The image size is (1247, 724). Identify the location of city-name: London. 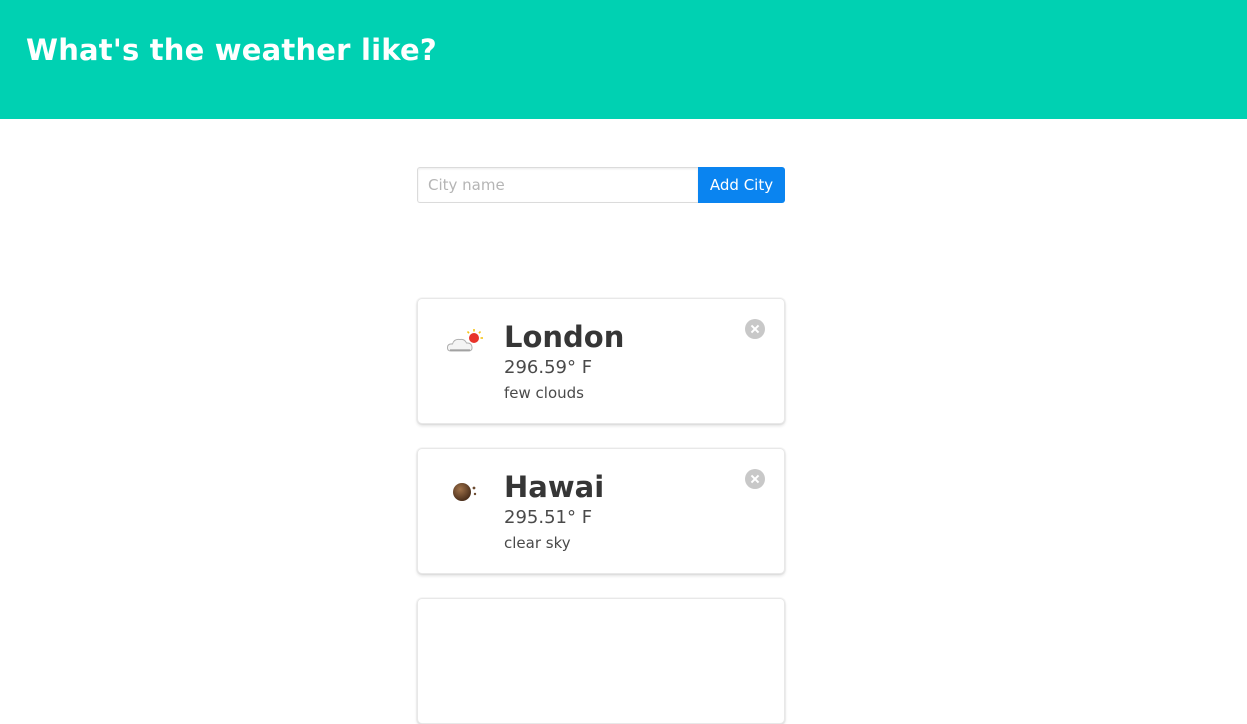
(564, 337).